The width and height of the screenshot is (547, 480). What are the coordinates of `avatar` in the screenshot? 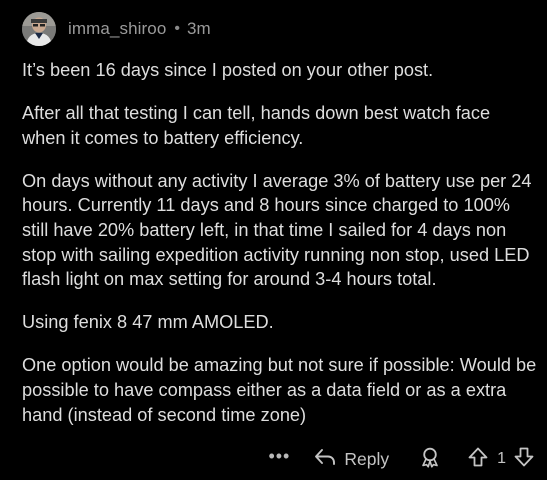 It's located at (39, 29).